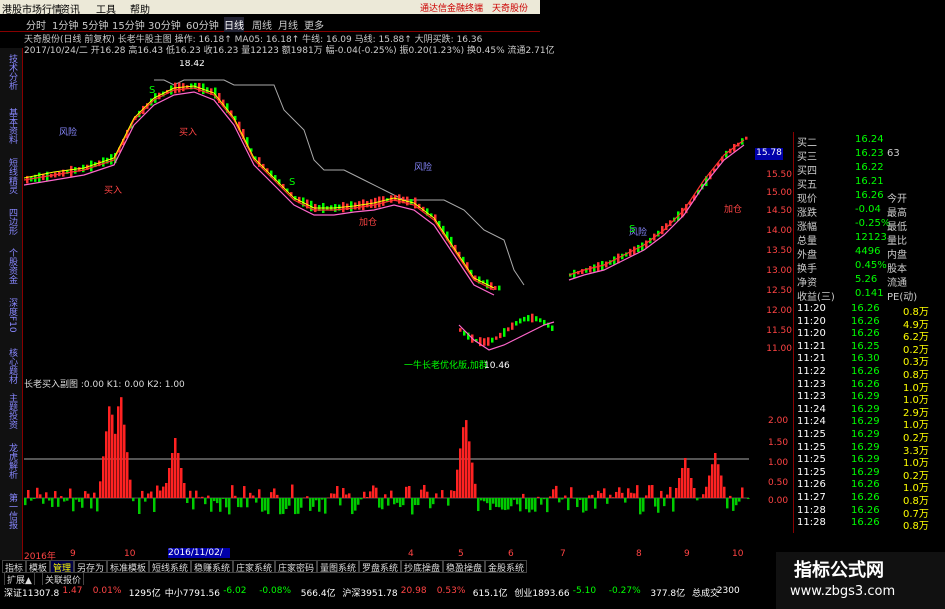 This screenshot has width=945, height=609. What do you see at coordinates (380, 567) in the screenshot?
I see `bottom-tab: 罗盘系统` at bounding box center [380, 567].